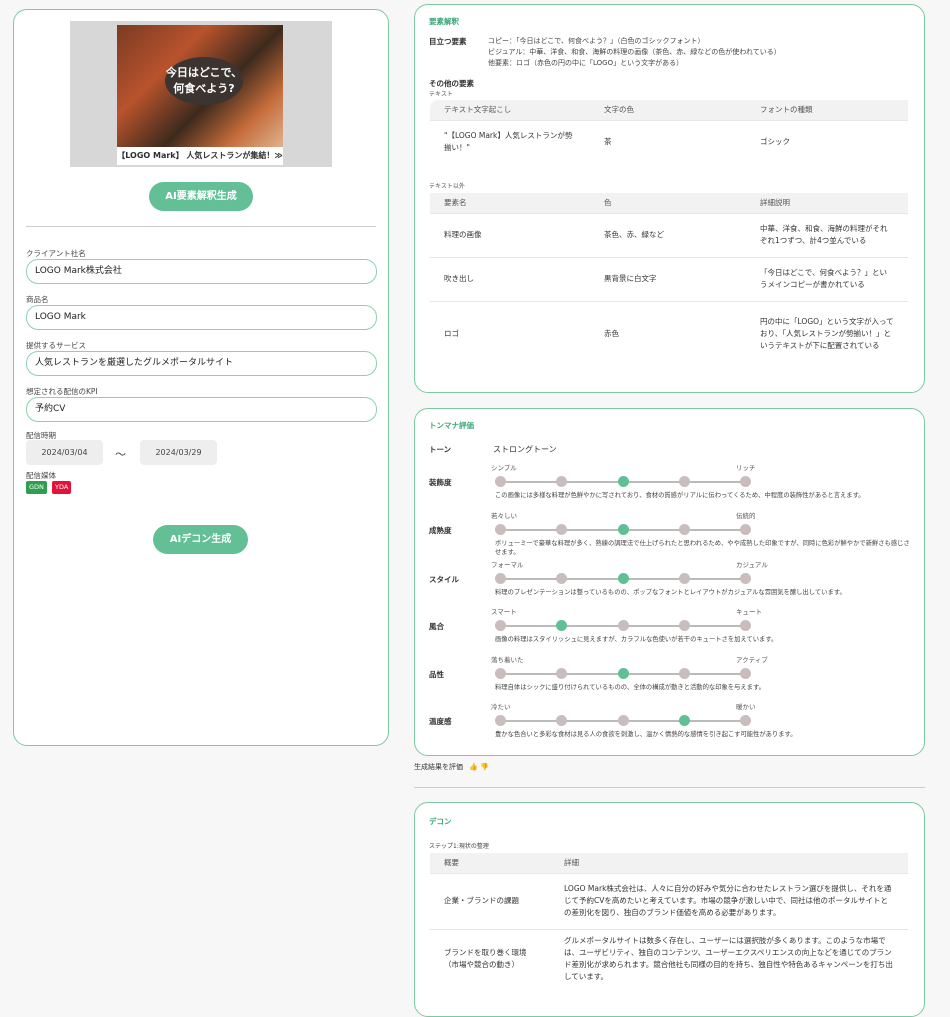 This screenshot has width=950, height=1017. What do you see at coordinates (510, 234) in the screenshot?
I see `table-cell: 料理の画像` at bounding box center [510, 234].